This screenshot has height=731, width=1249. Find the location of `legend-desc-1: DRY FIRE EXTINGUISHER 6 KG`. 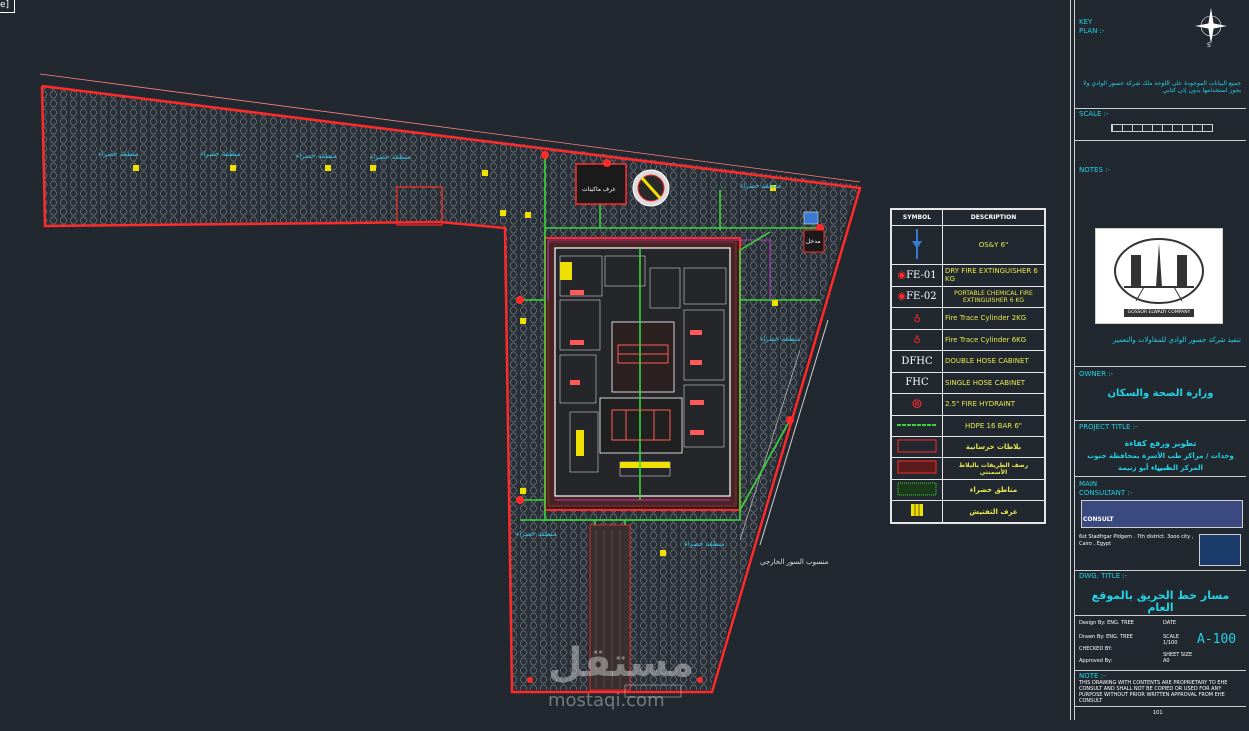

legend-desc-1: DRY FIRE EXTINGUISHER 6 KG is located at coordinates (993, 275).